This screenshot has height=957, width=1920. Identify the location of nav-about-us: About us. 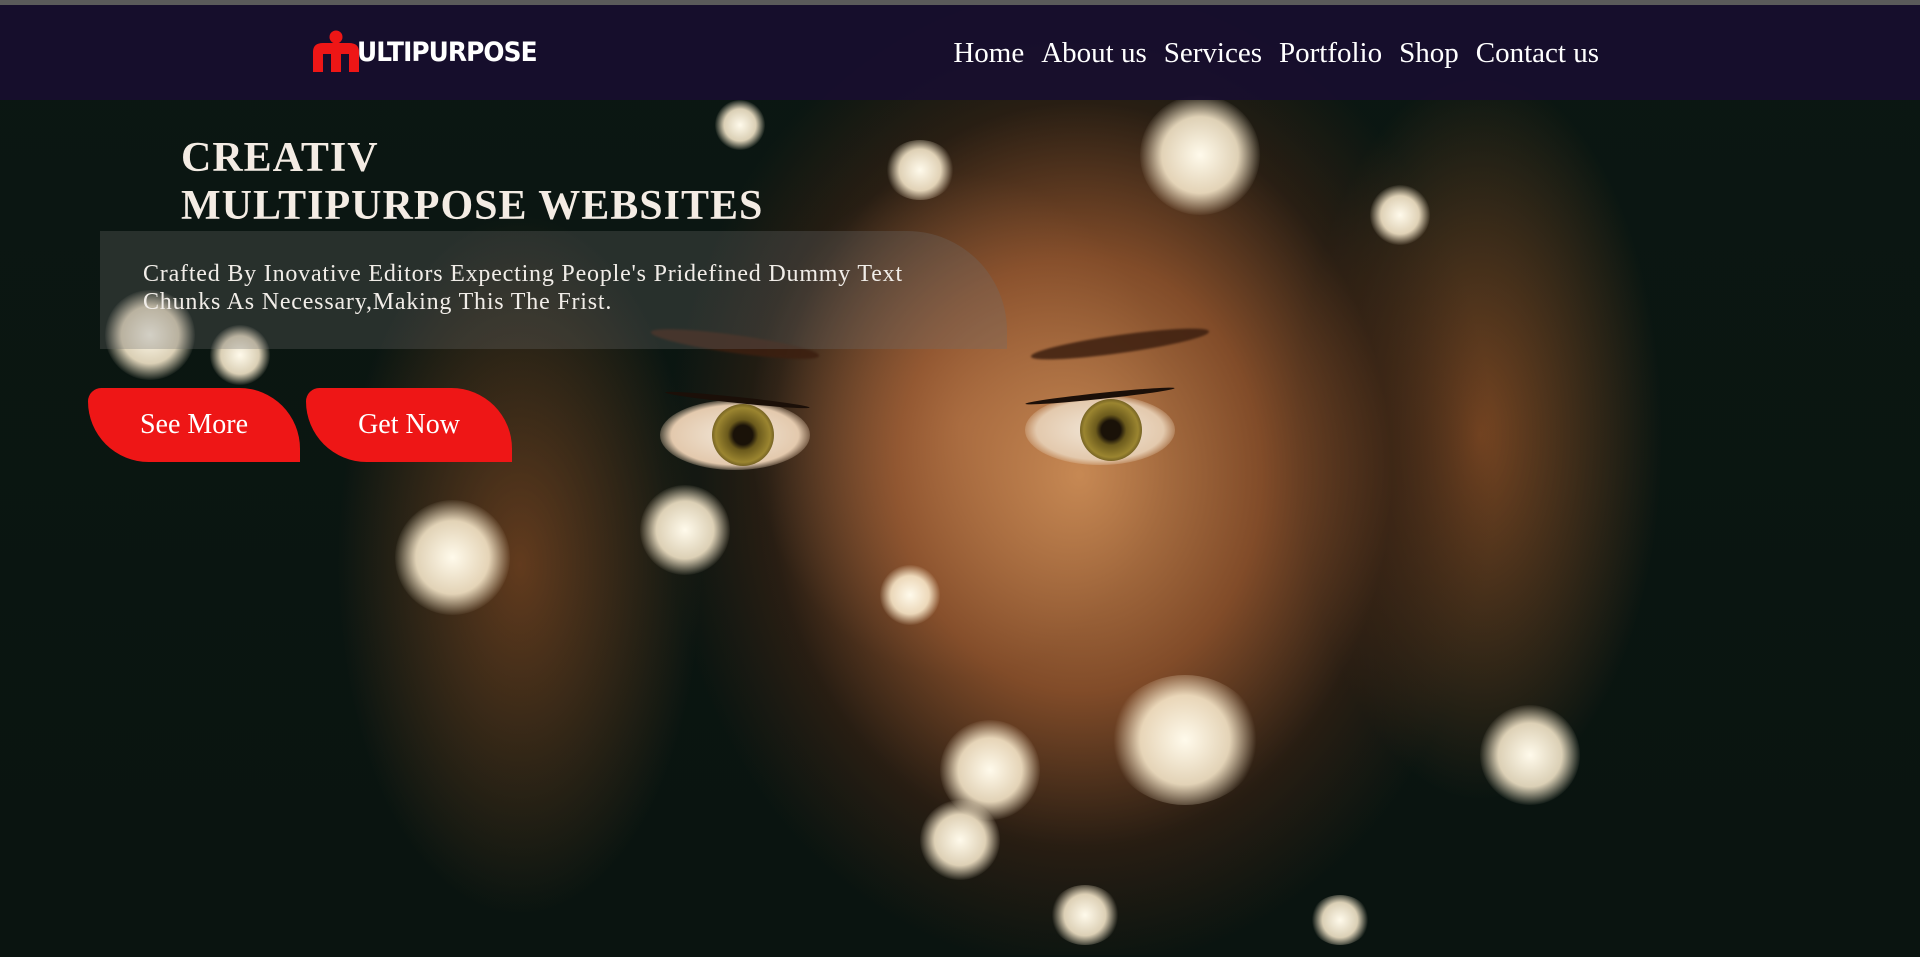
(1094, 53).